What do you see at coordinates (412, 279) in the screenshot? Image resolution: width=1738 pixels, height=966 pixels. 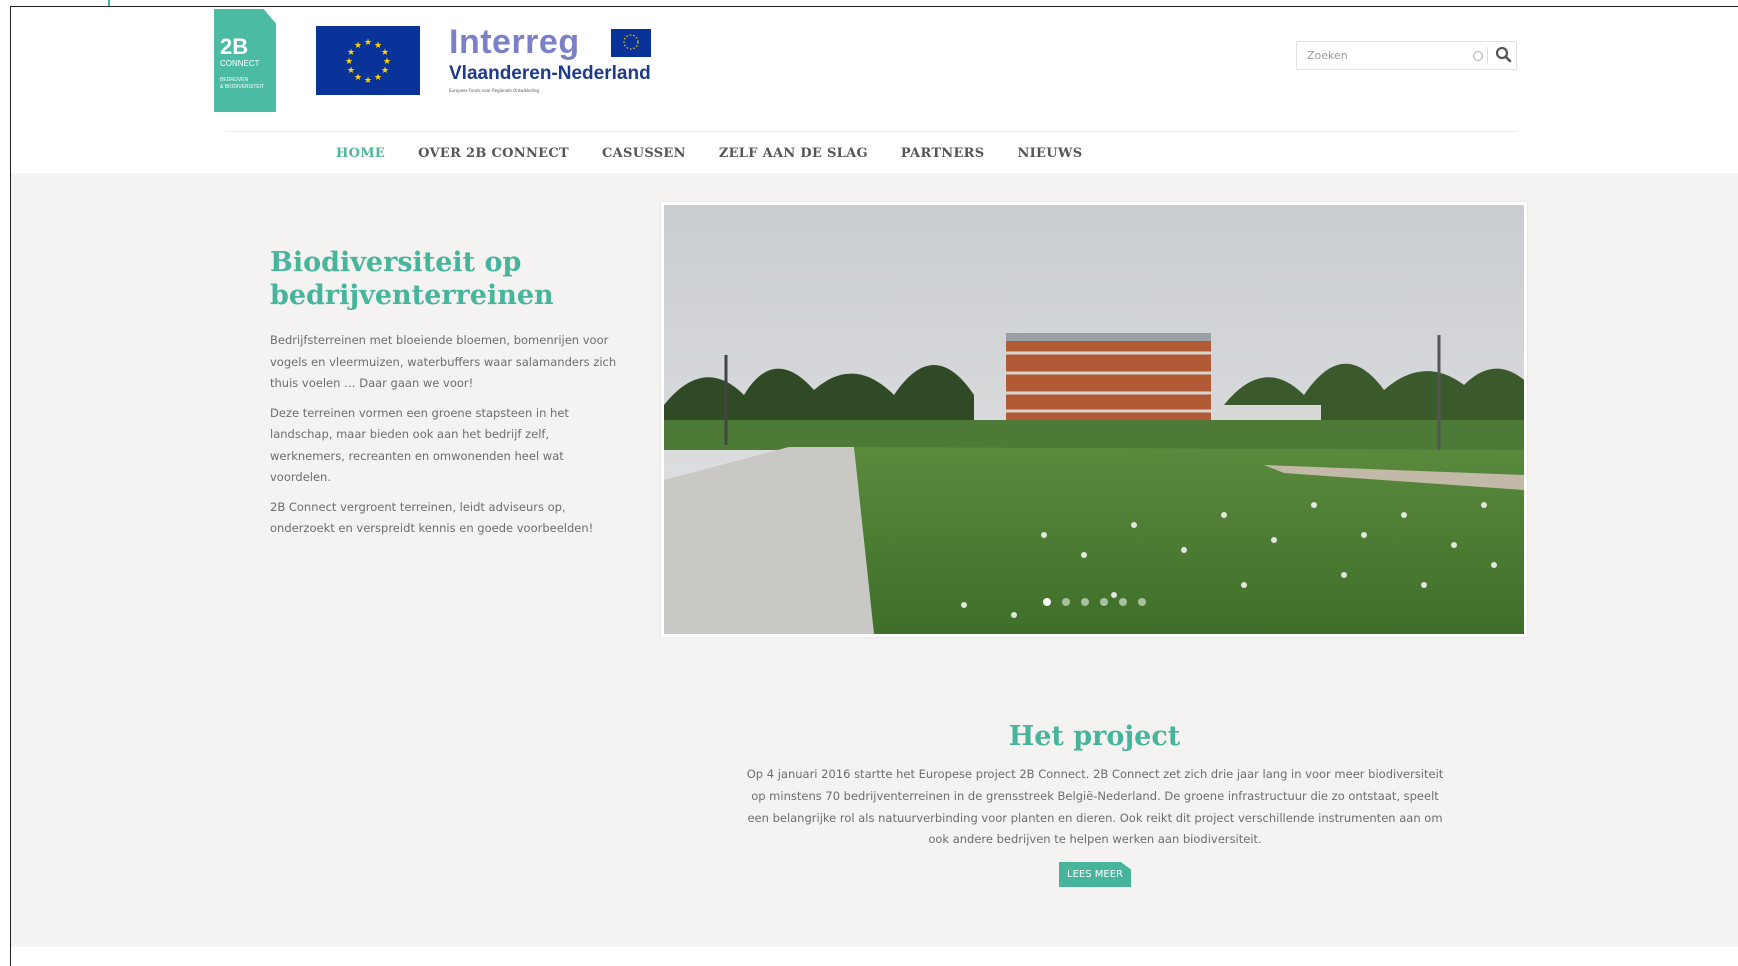 I see `hero-title: Biodiversiteit op bedrijventerreinen` at bounding box center [412, 279].